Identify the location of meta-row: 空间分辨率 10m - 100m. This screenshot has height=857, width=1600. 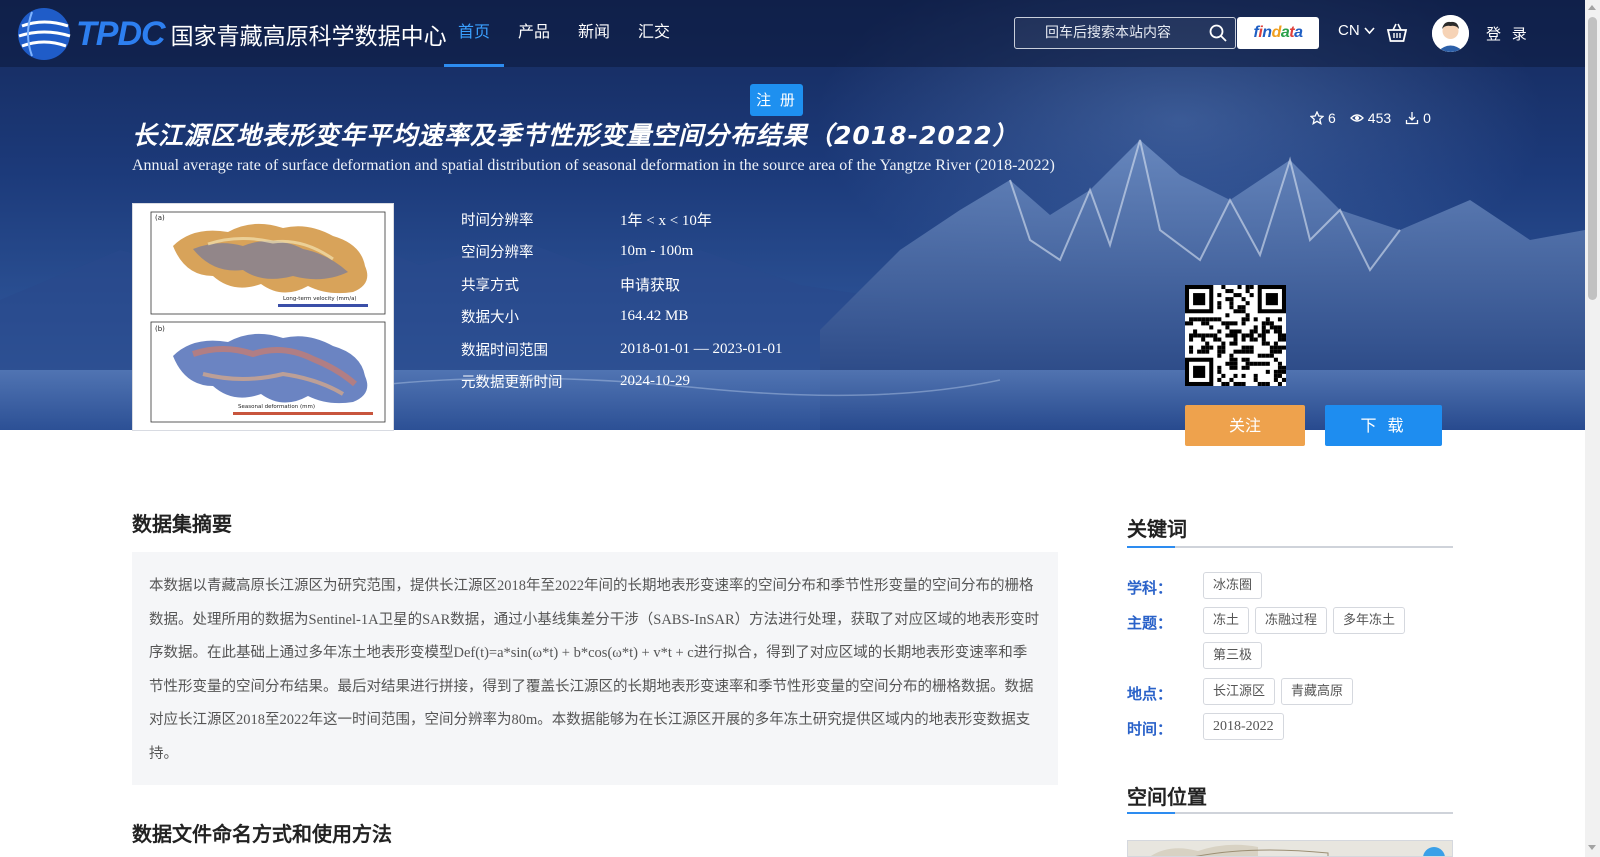
(621, 252).